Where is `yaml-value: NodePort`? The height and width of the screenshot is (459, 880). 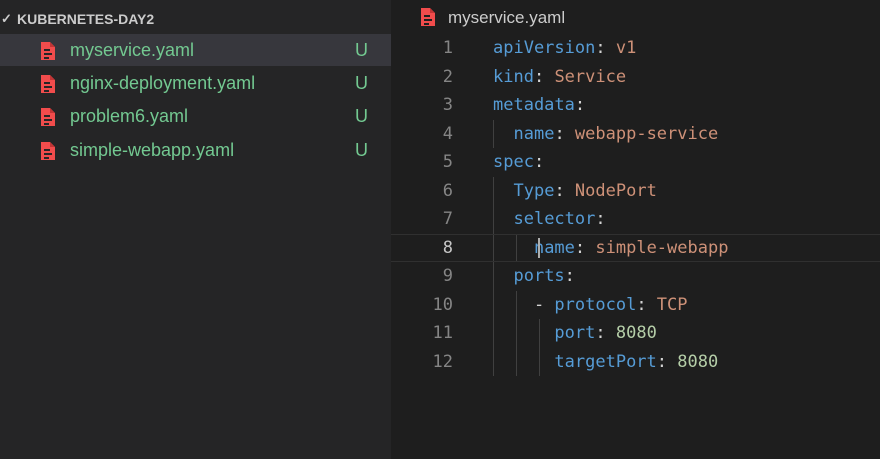 yaml-value: NodePort is located at coordinates (615, 190).